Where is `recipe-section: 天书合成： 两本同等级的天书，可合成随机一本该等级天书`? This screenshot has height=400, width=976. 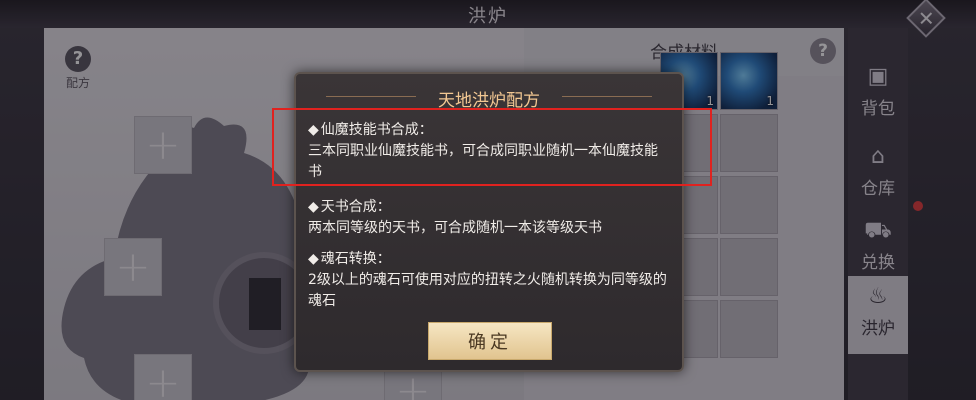 recipe-section: 天书合成： 两本同等级的天书，可合成随机一本该等级天书 is located at coordinates (489, 218).